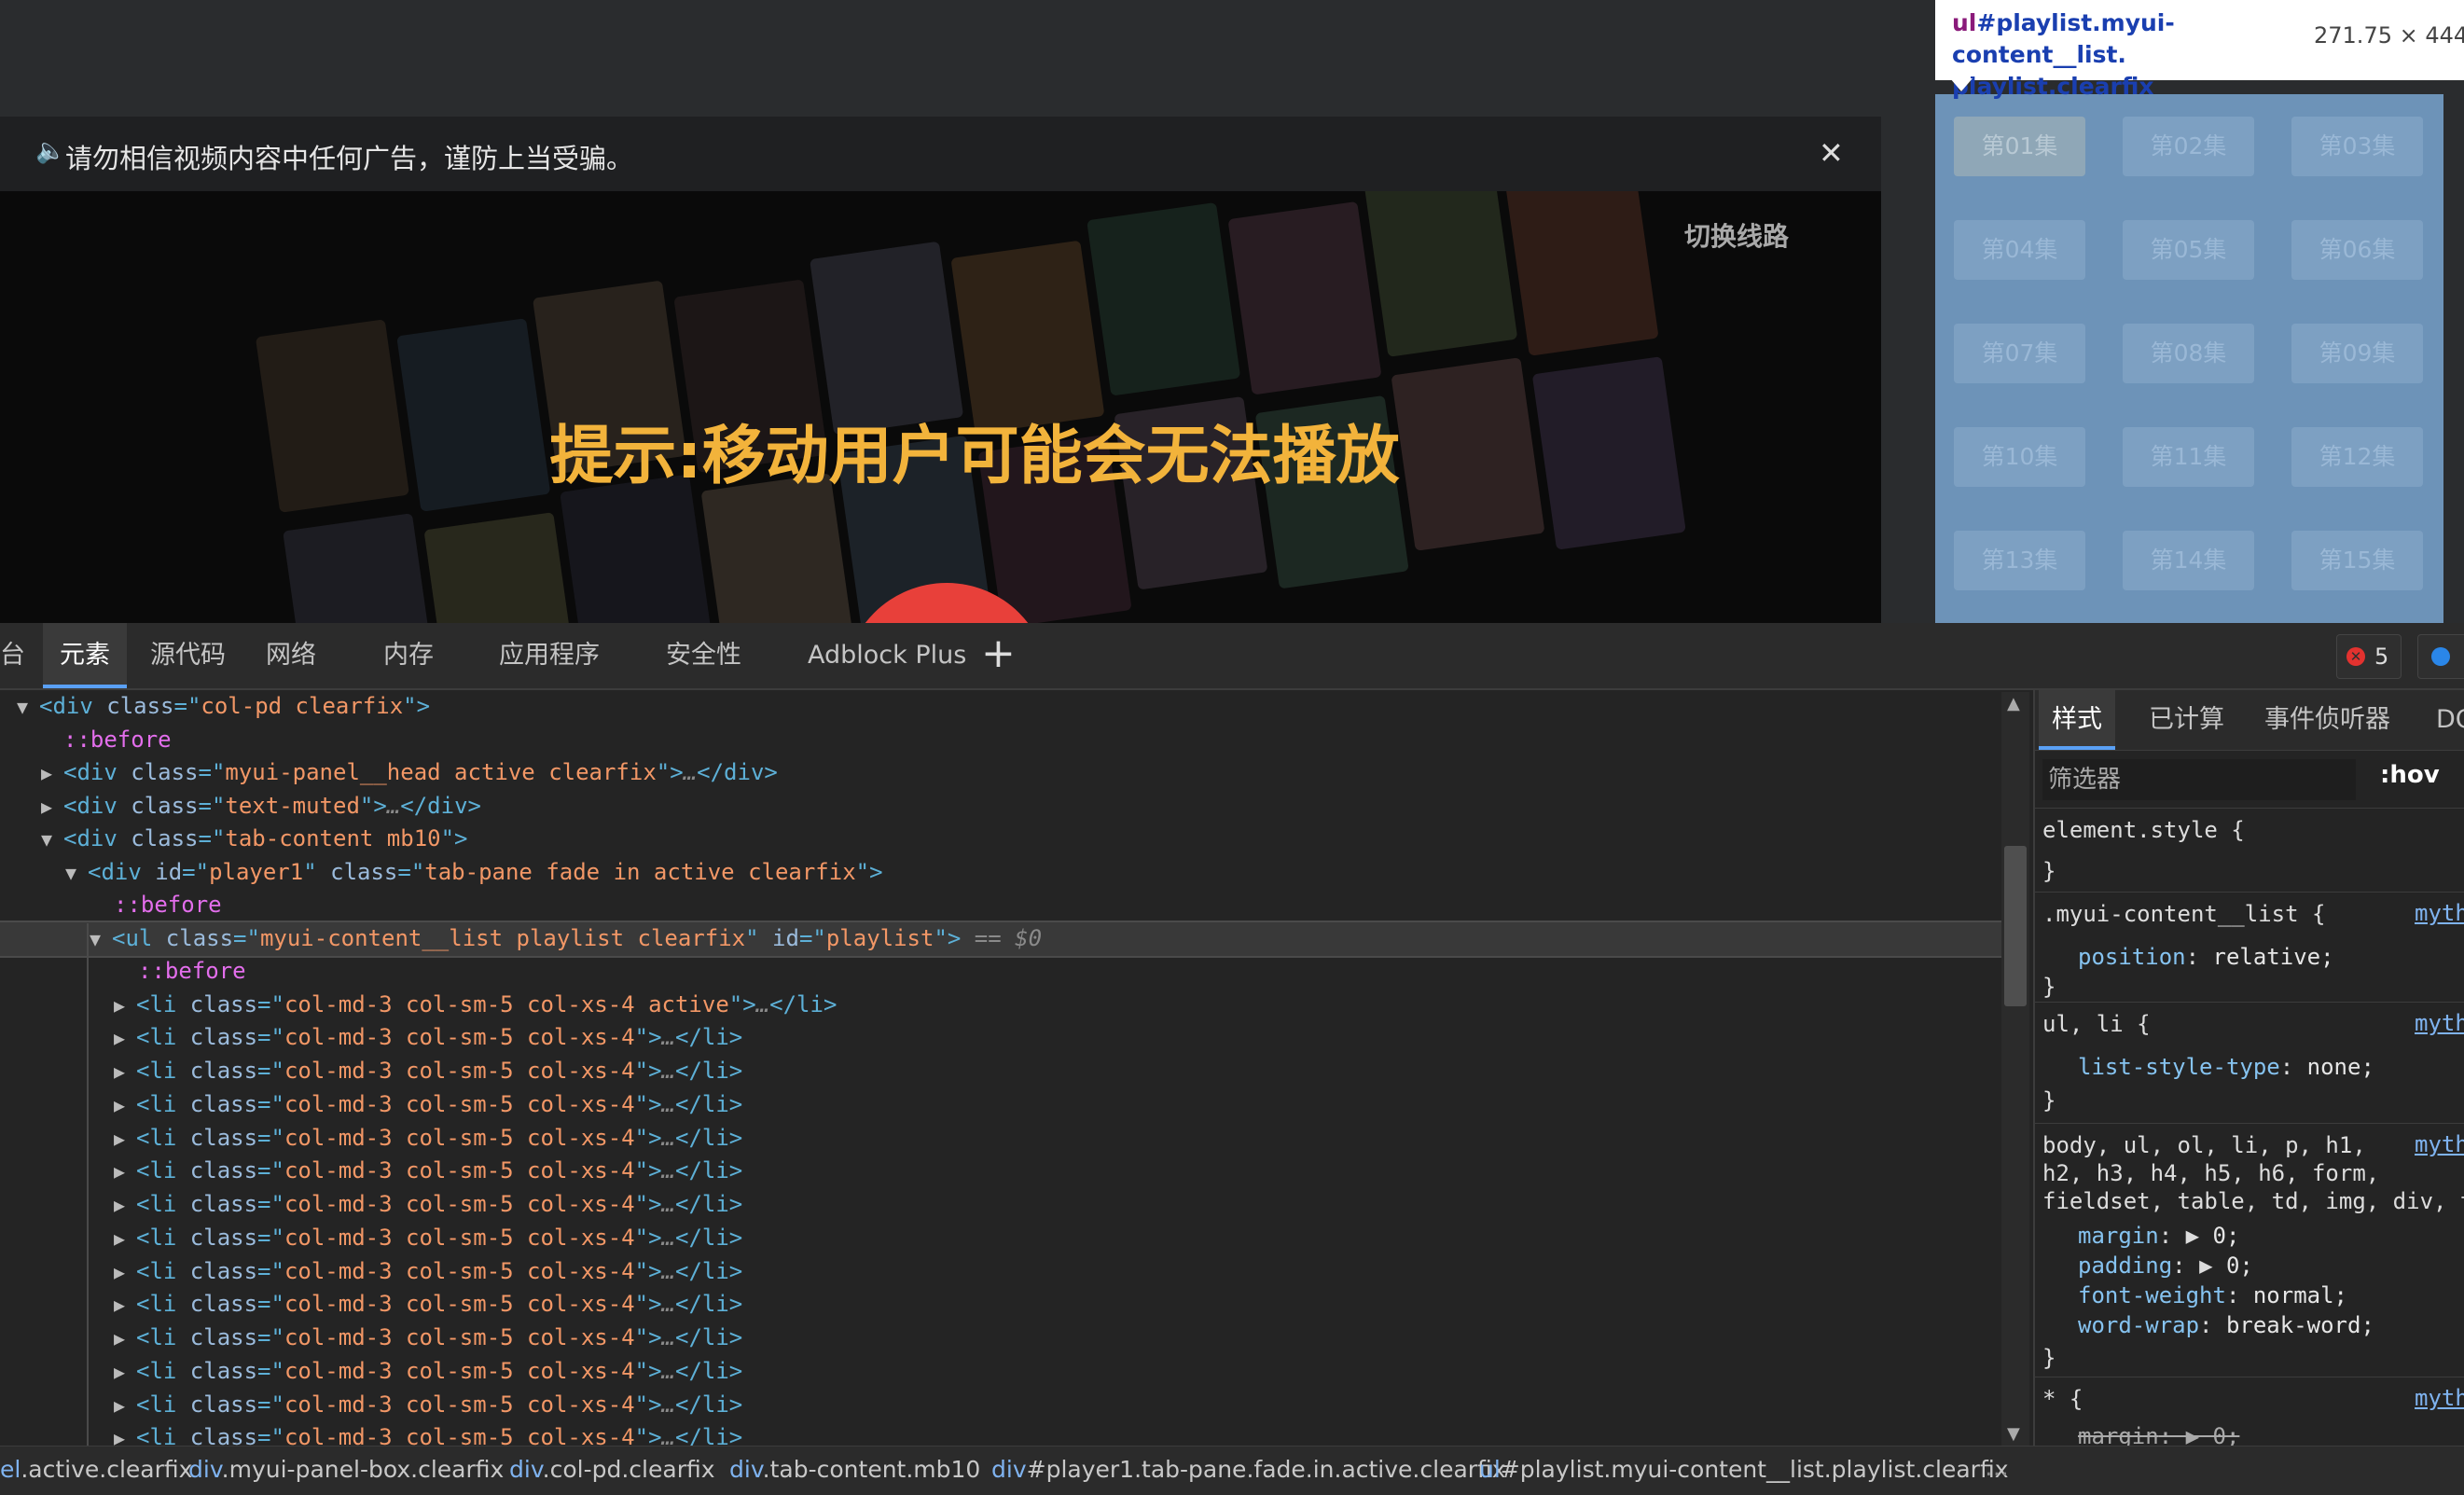 The width and height of the screenshot is (2464, 1495). I want to click on episode-button: 第11集, so click(2188, 457).